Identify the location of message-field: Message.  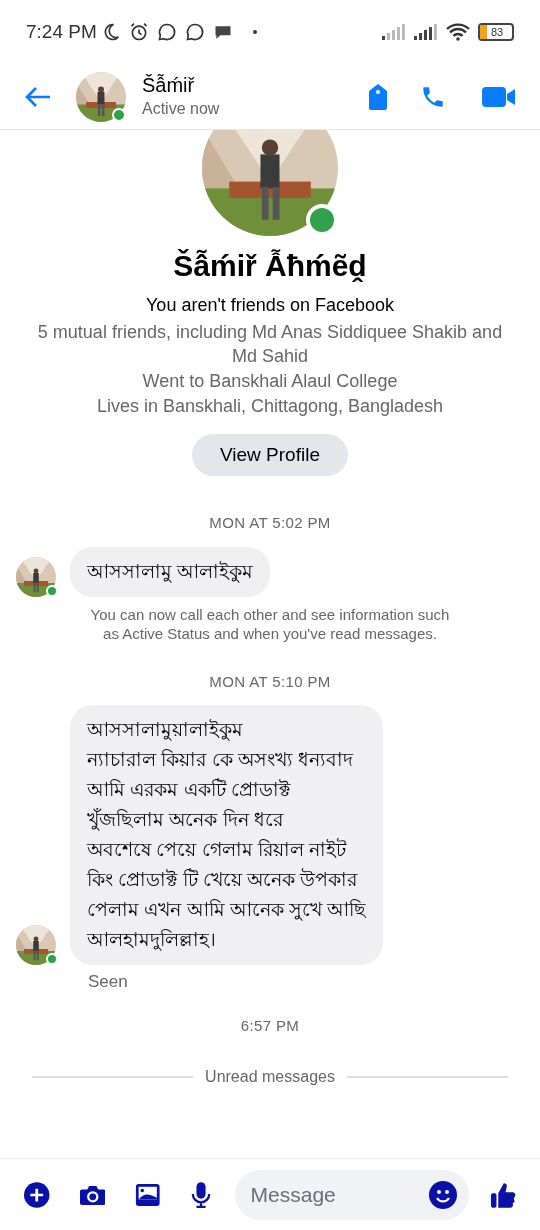
(351, 1194).